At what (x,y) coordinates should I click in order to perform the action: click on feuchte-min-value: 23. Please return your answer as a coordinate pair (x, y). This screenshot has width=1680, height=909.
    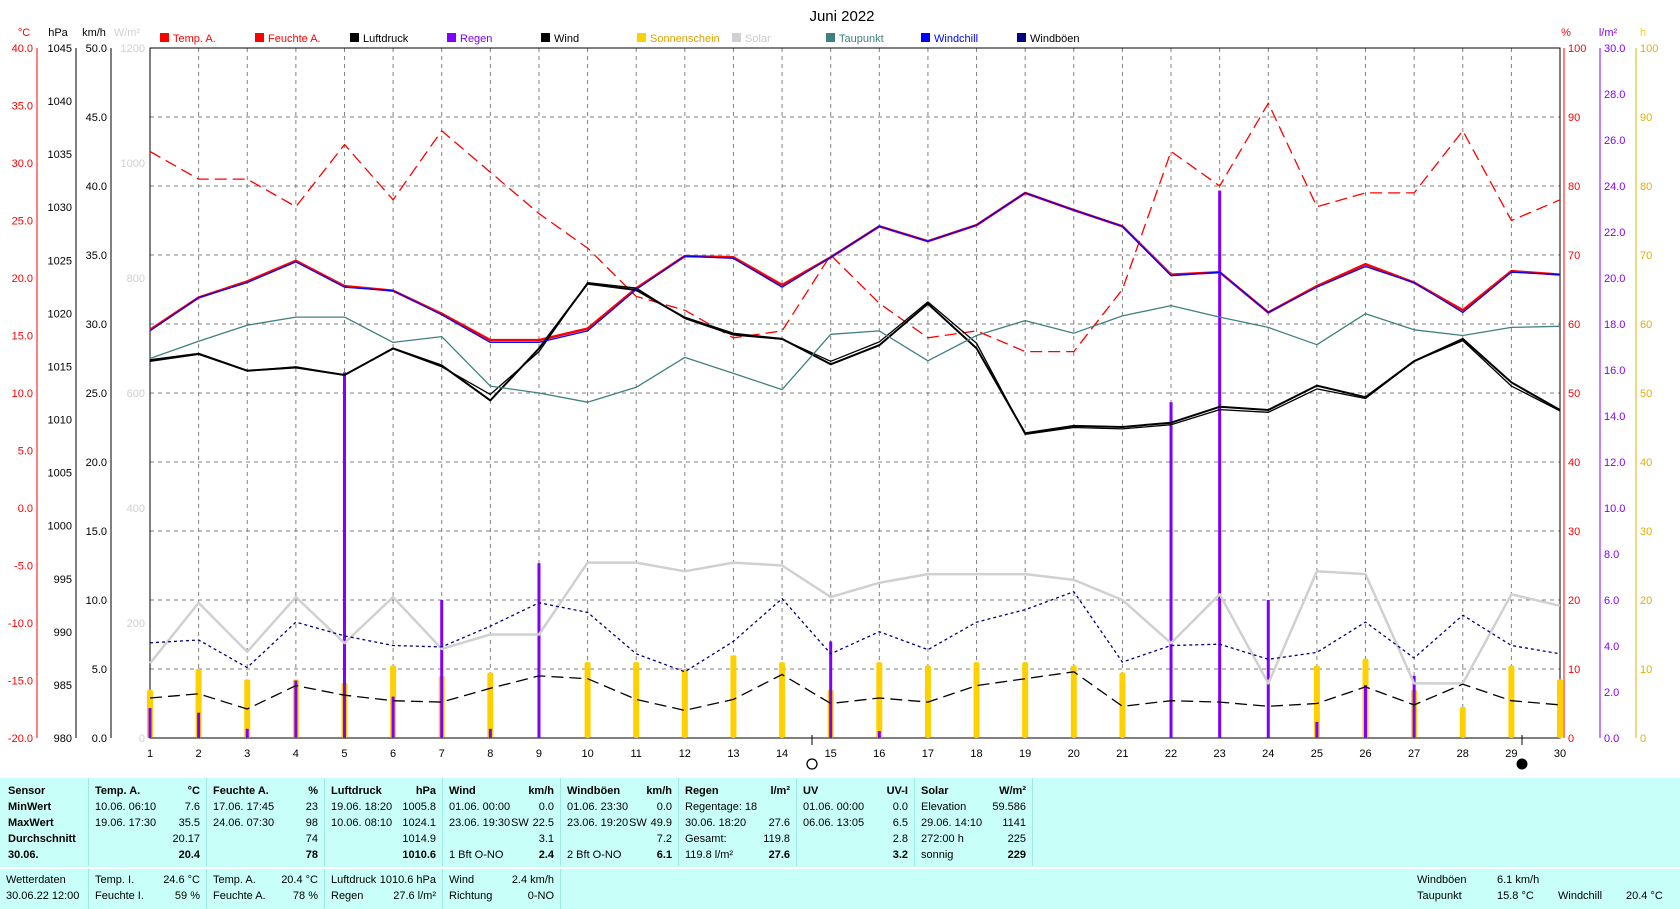
    Looking at the image, I should click on (311, 807).